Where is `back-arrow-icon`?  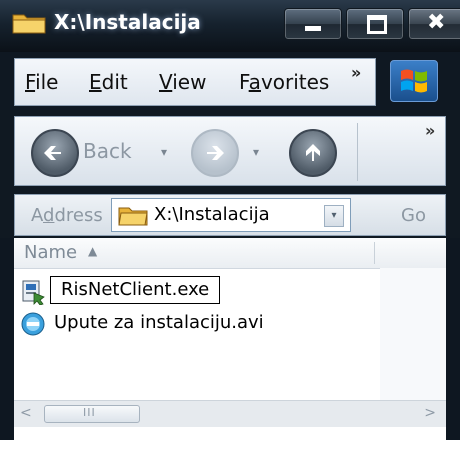
back-arrow-icon is located at coordinates (52, 153).